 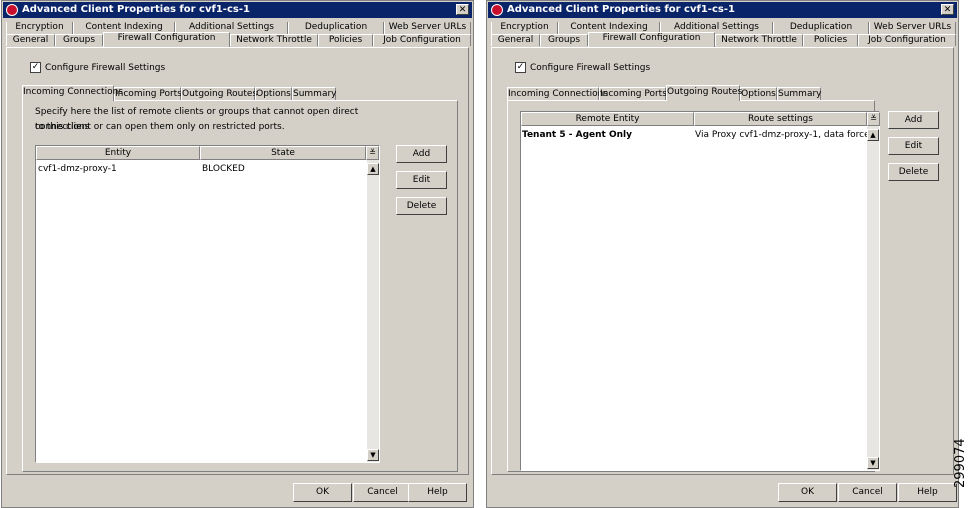 I want to click on column-header-remote-entity: Remote Entity, so click(x=607, y=119).